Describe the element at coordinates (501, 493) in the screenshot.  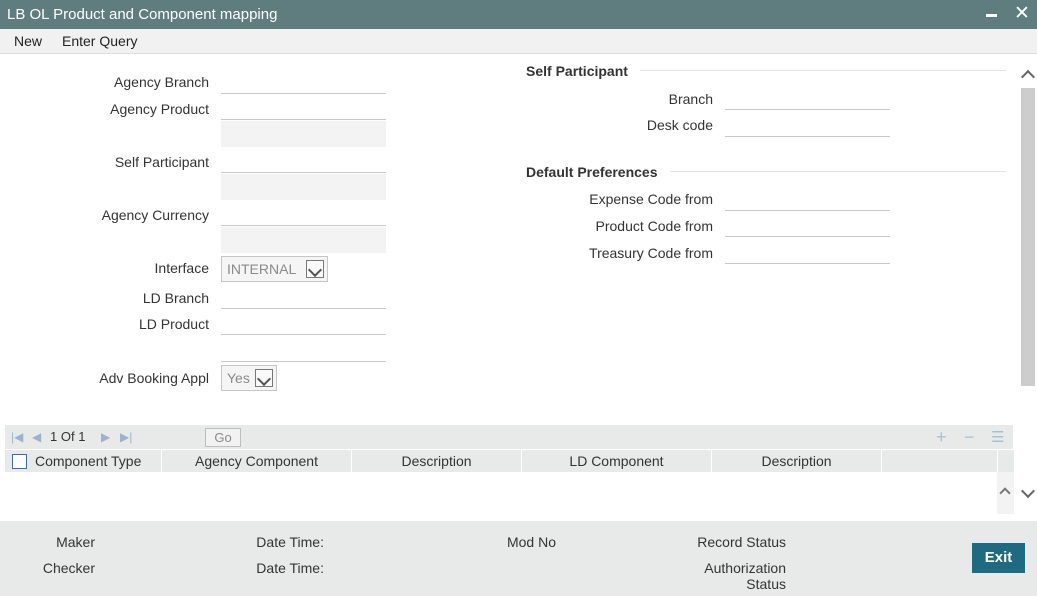
I see `grid-body` at that location.